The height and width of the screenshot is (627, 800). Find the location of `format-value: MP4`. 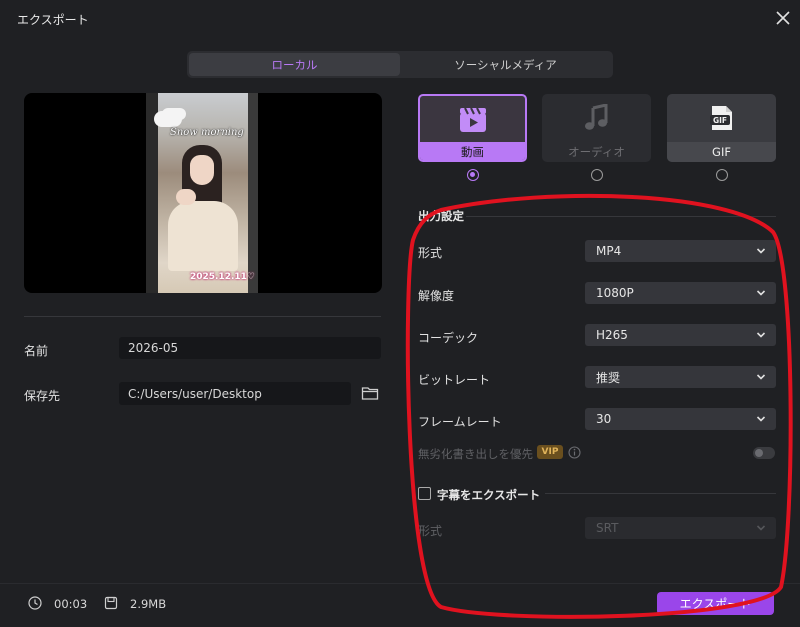

format-value: MP4 is located at coordinates (609, 251).